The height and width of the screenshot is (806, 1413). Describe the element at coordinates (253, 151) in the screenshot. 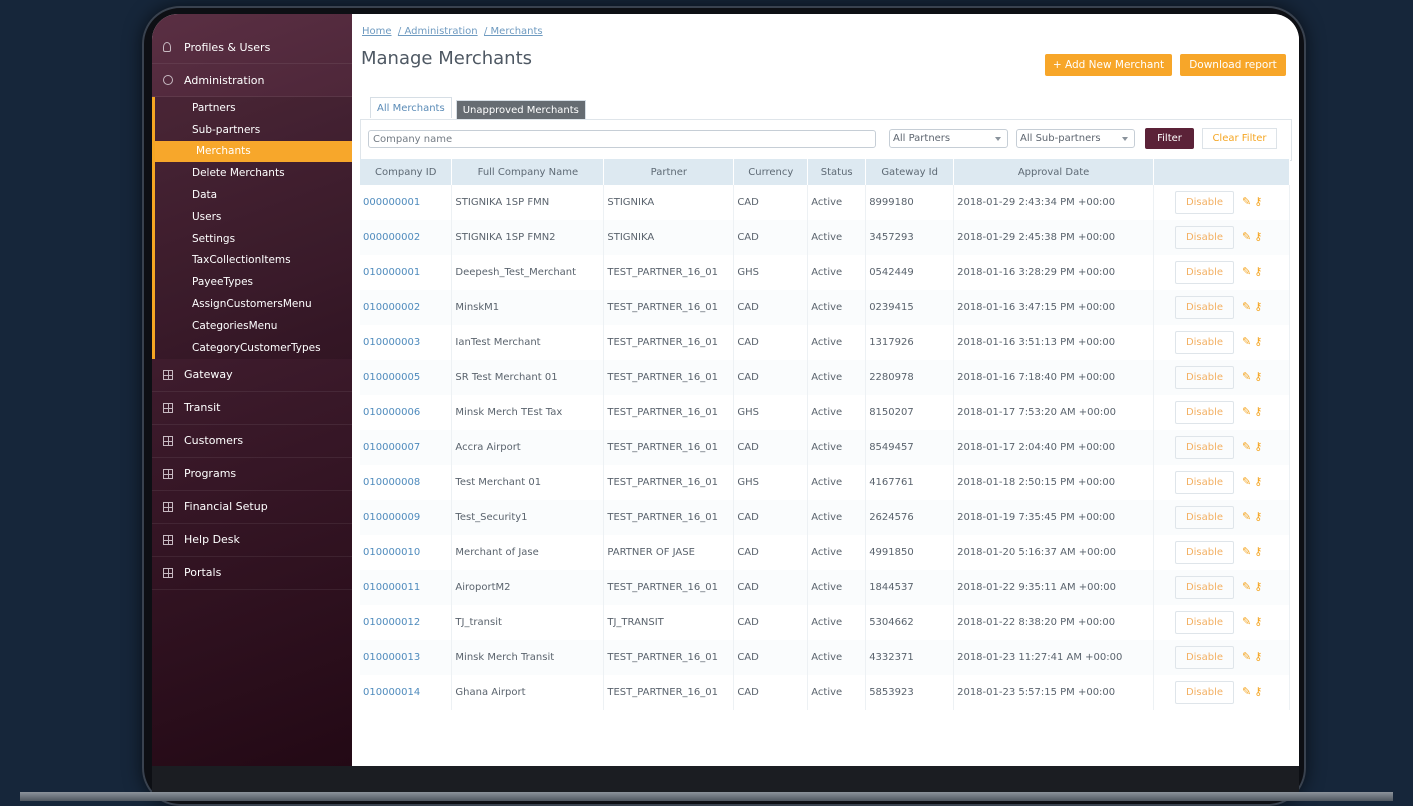

I see `submenu-item-merchants: Merchants` at that location.